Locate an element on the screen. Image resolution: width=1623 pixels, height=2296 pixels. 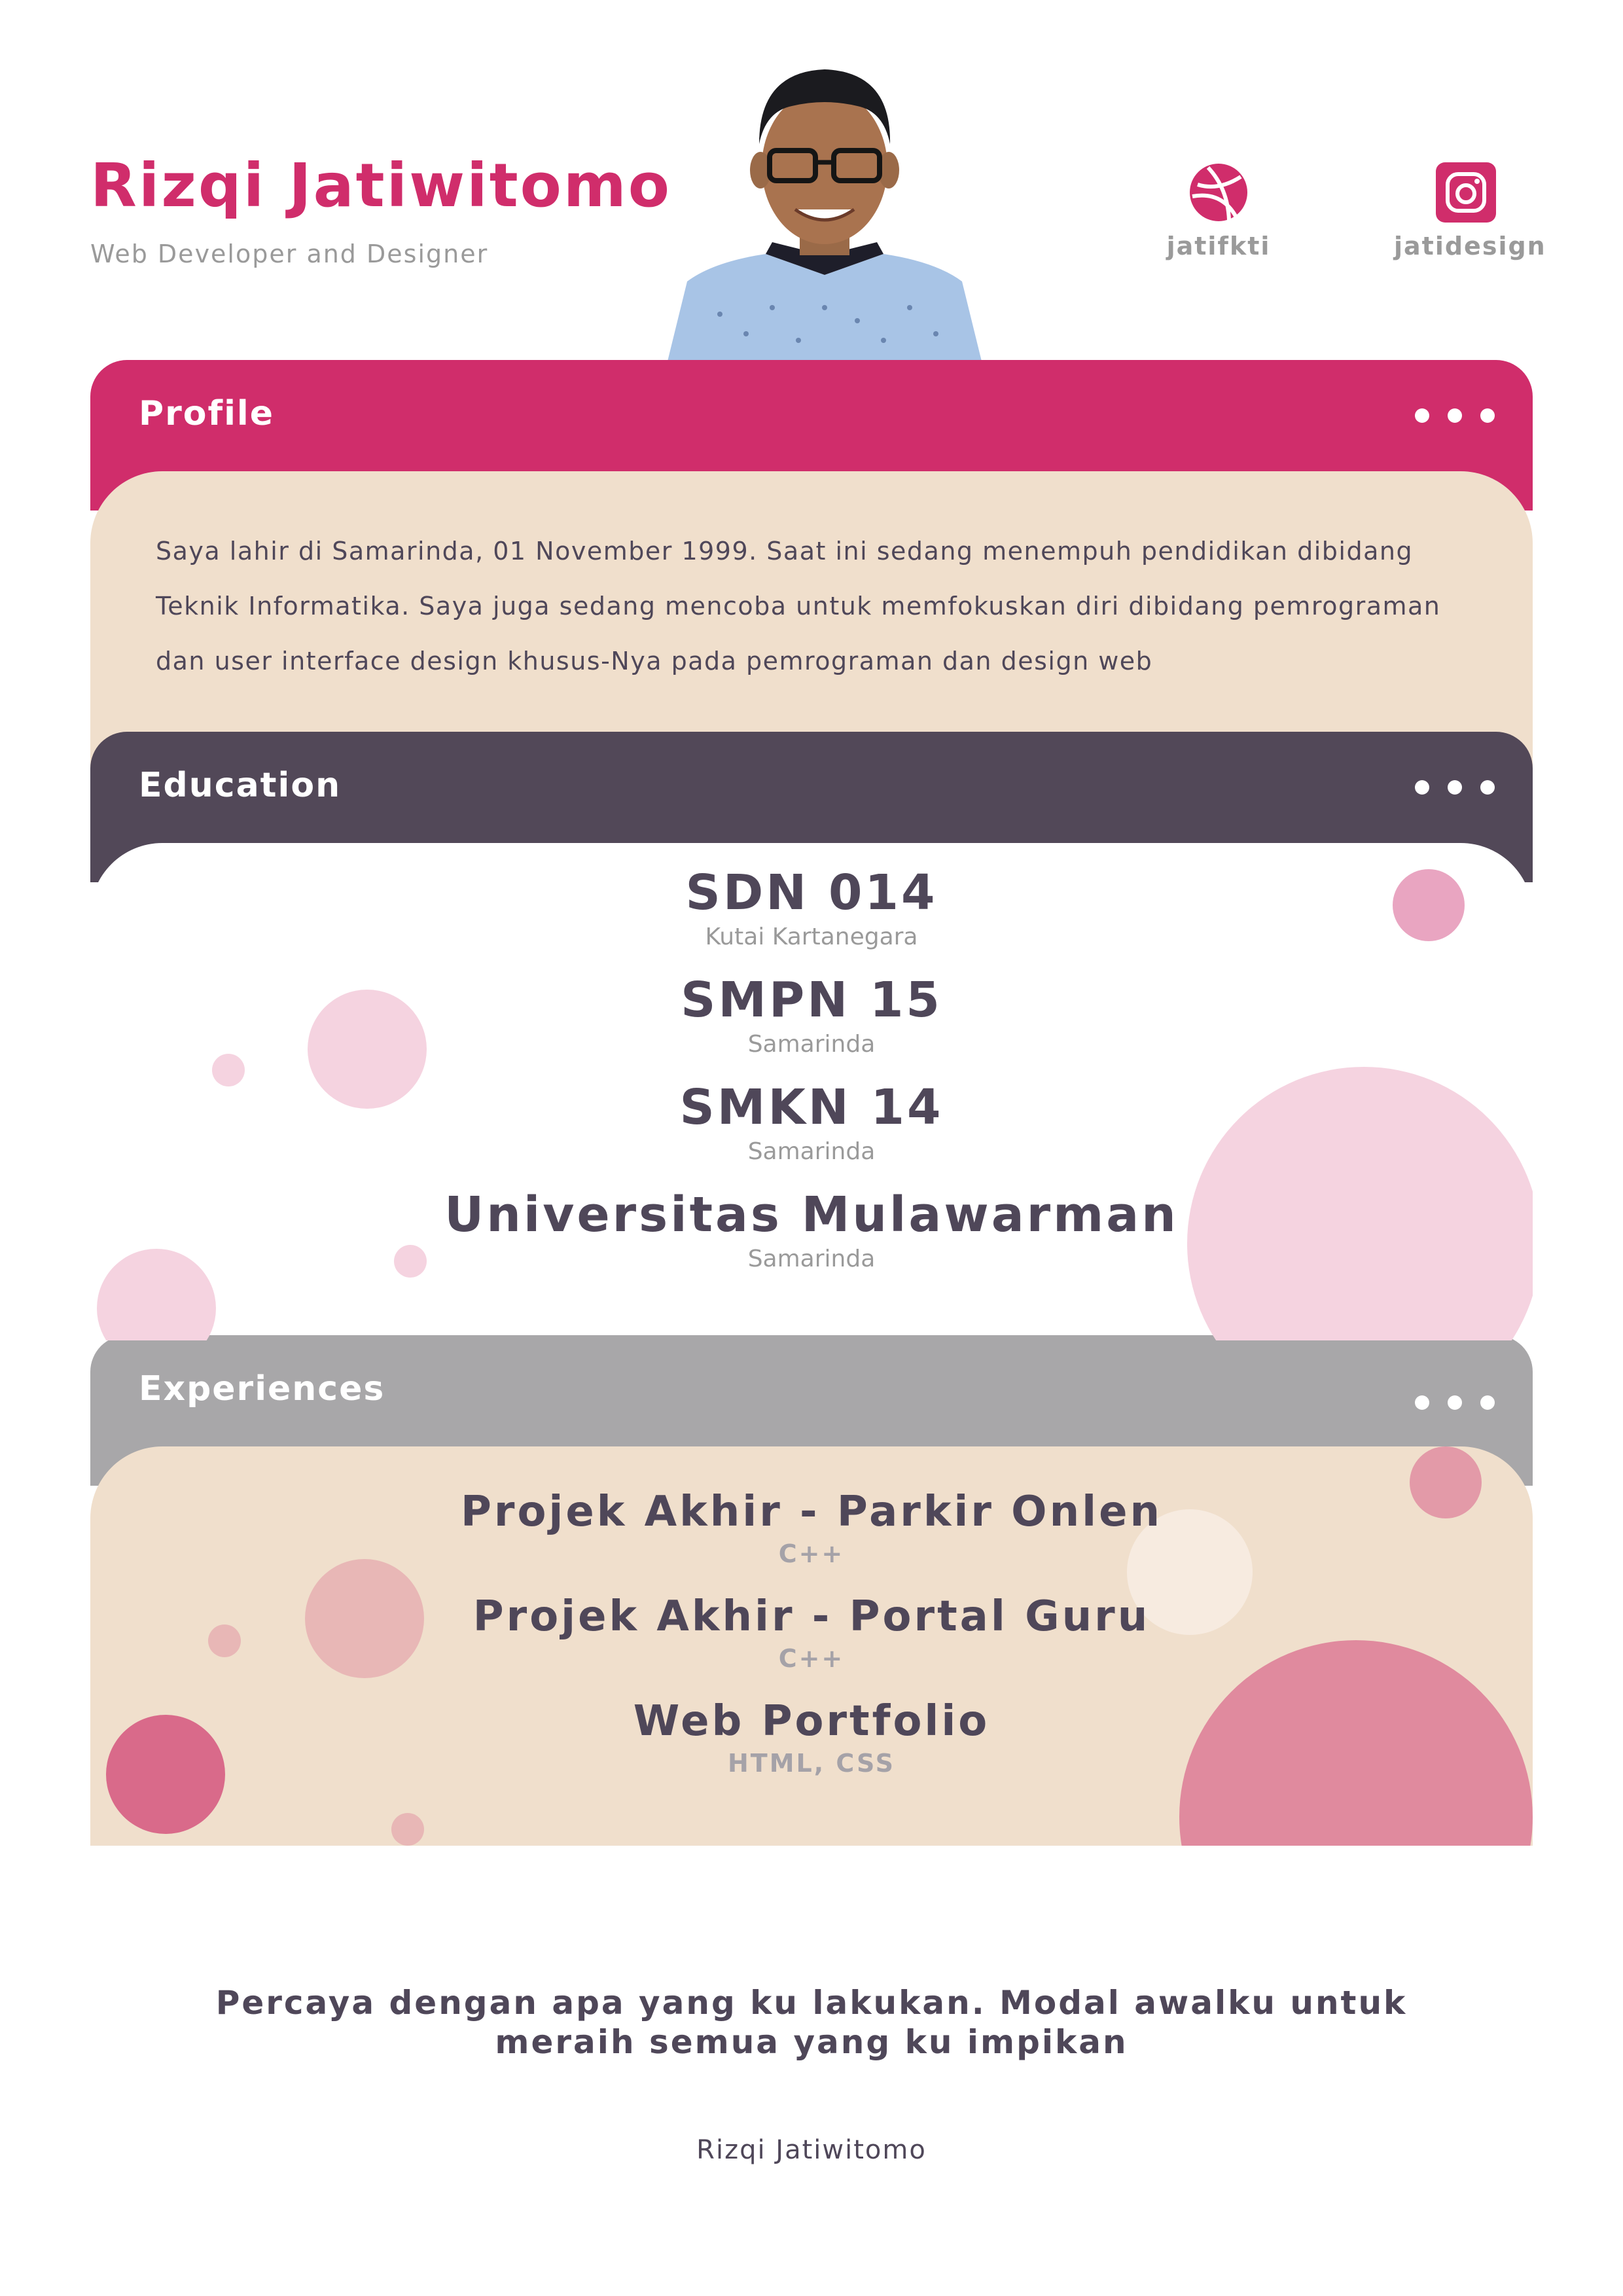
list-item: Web Portfolio HTML, CSS is located at coordinates (811, 1737).